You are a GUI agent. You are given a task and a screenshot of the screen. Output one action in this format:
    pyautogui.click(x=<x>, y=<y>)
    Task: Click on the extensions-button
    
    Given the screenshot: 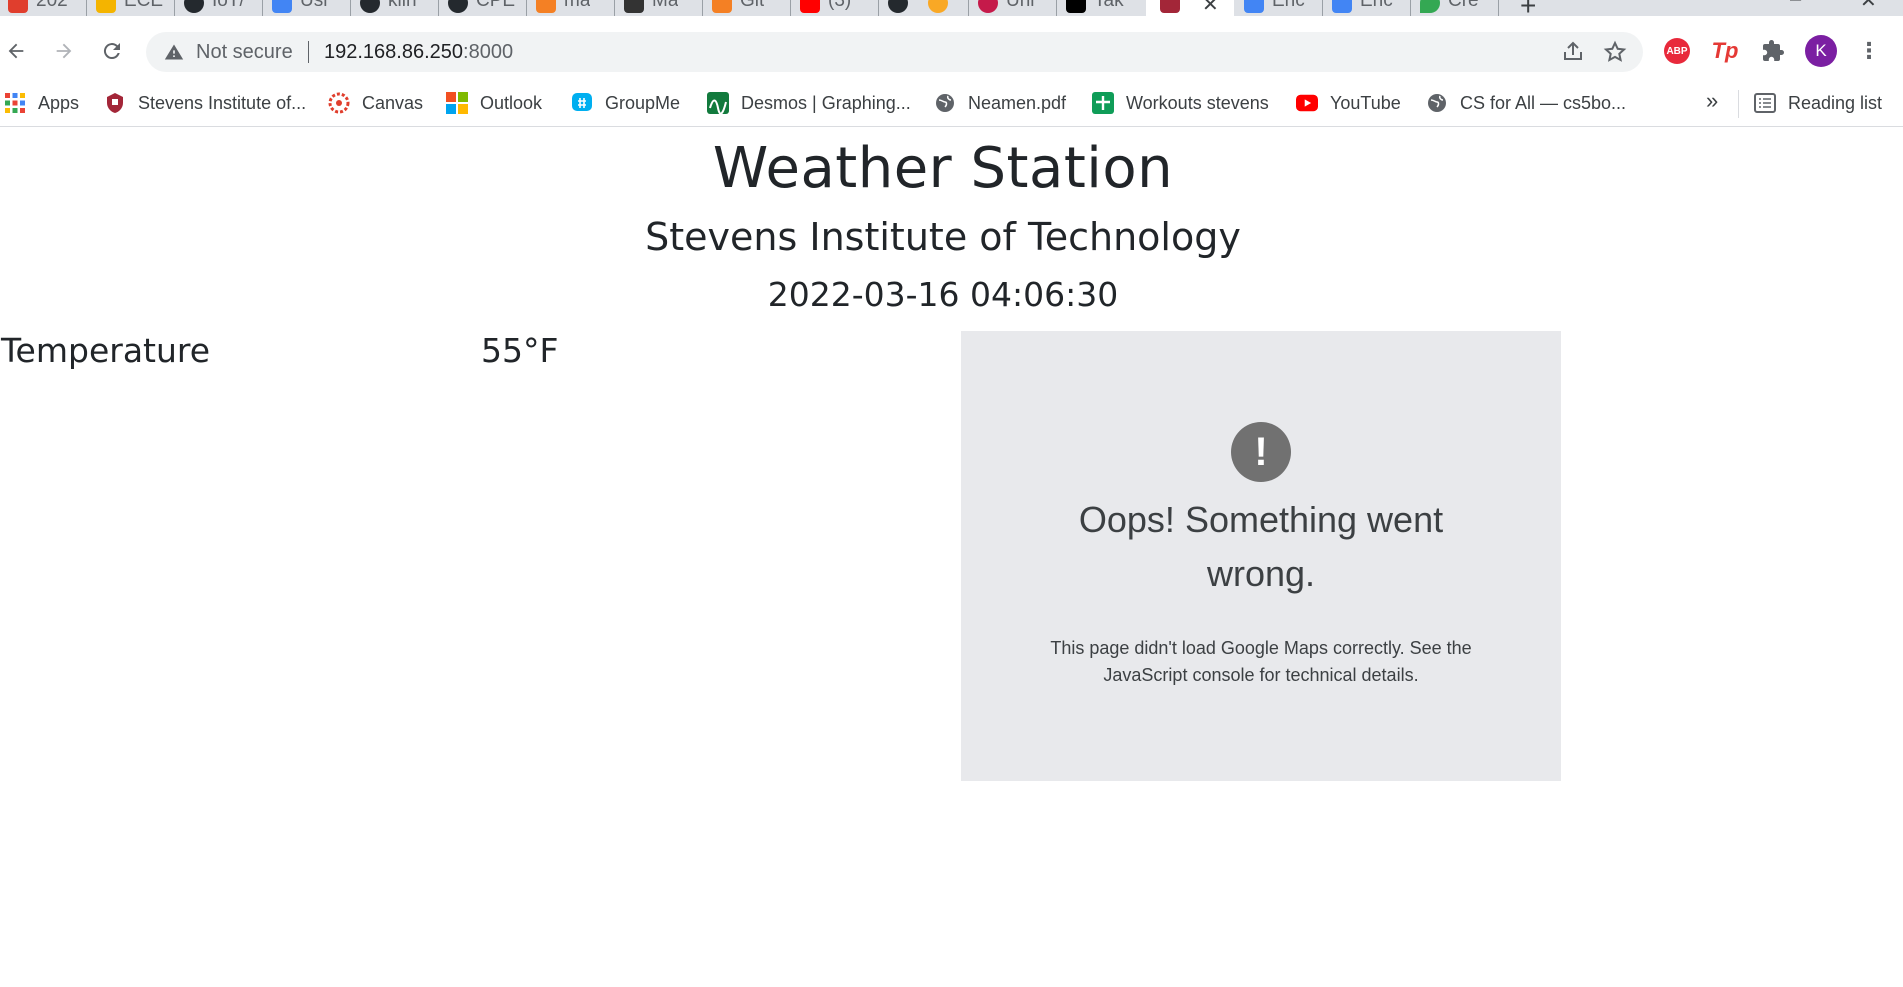 What is the action you would take?
    pyautogui.click(x=1773, y=51)
    